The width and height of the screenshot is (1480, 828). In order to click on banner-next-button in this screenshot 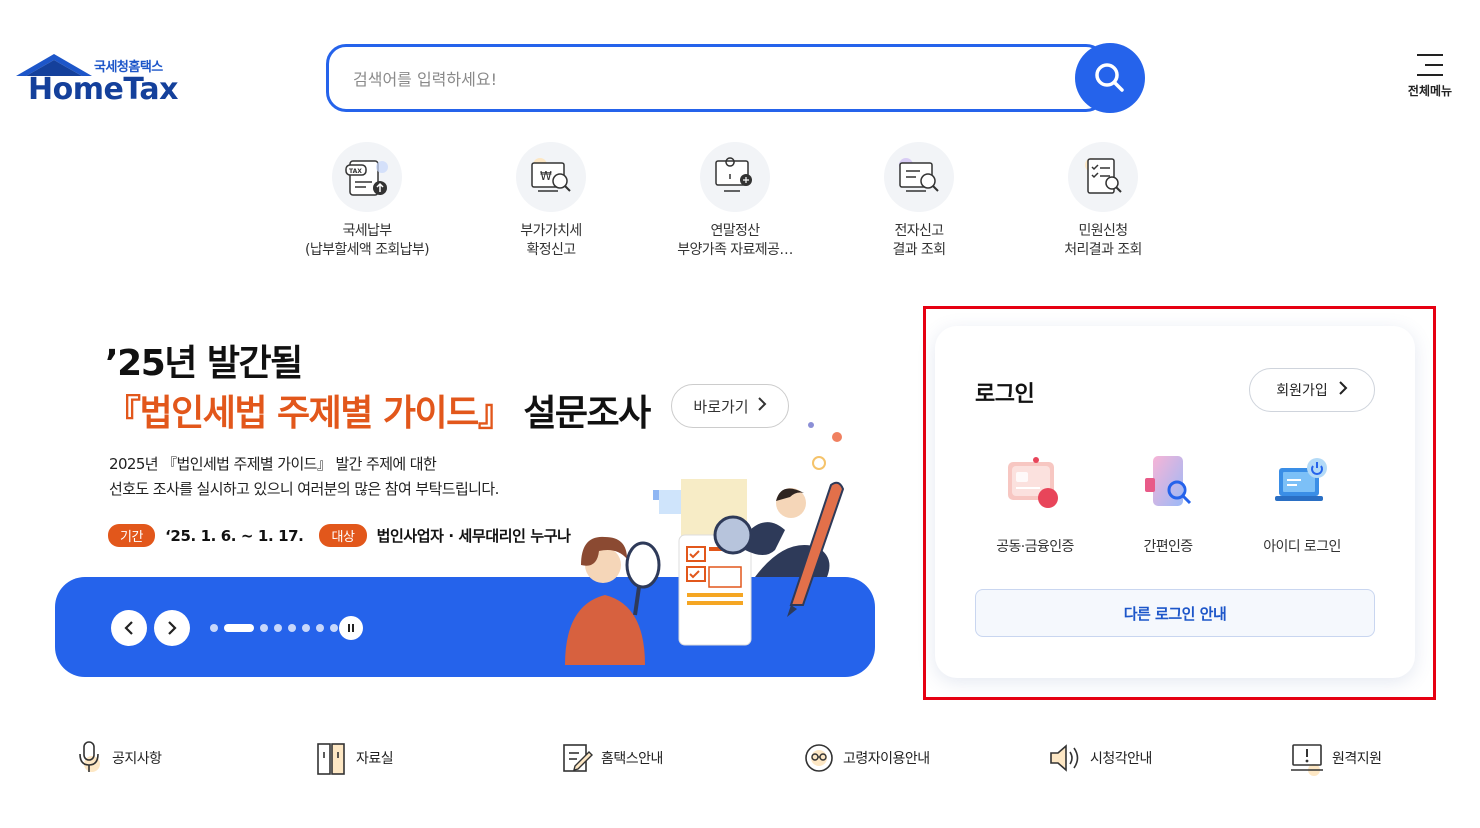, I will do `click(172, 628)`.